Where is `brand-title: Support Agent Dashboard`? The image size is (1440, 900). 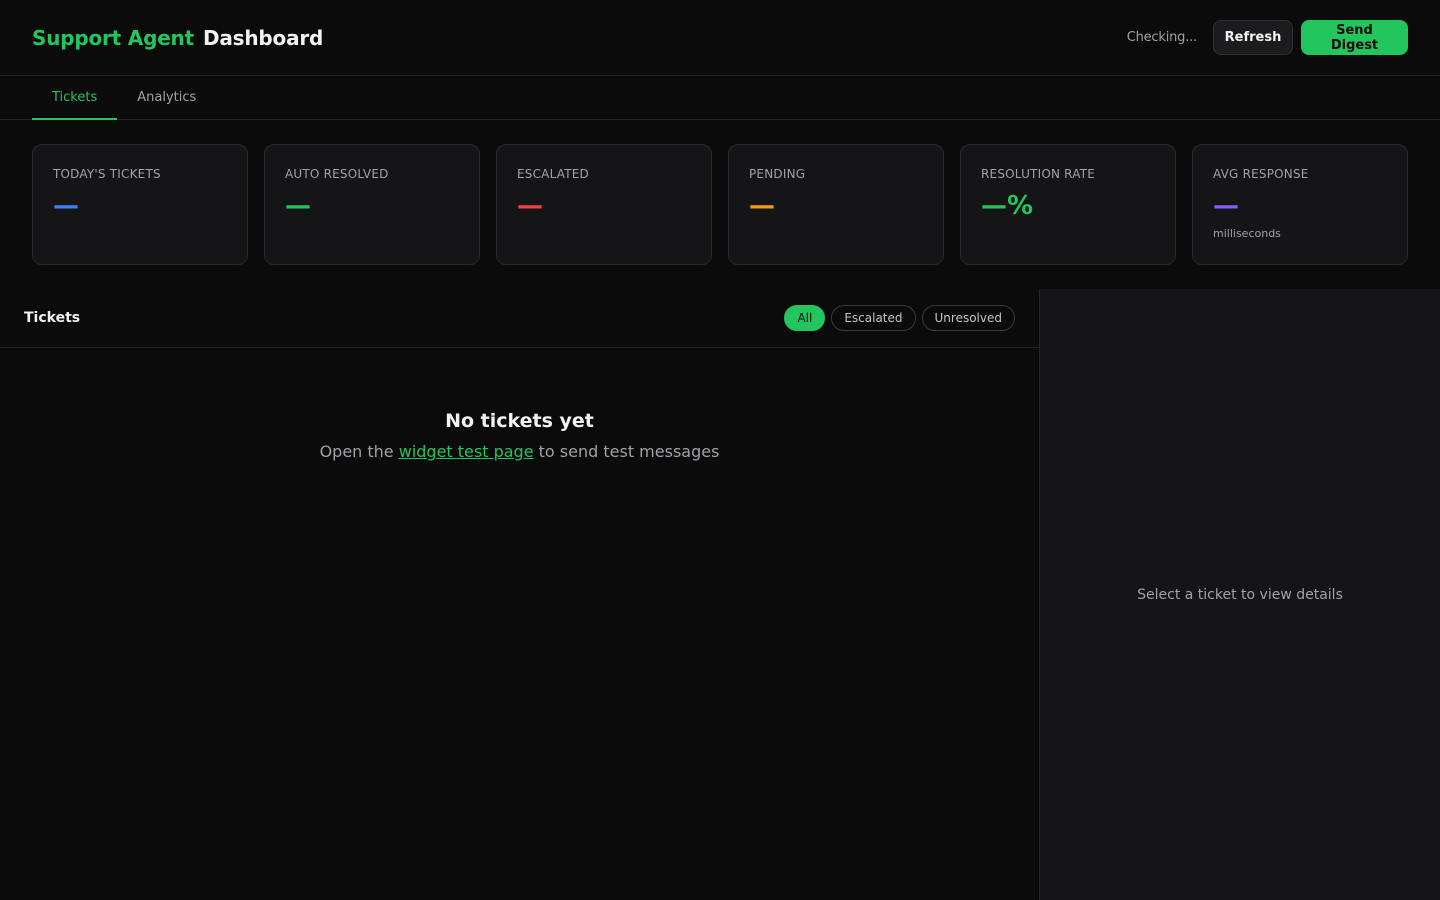
brand-title: Support Agent Dashboard is located at coordinates (177, 38).